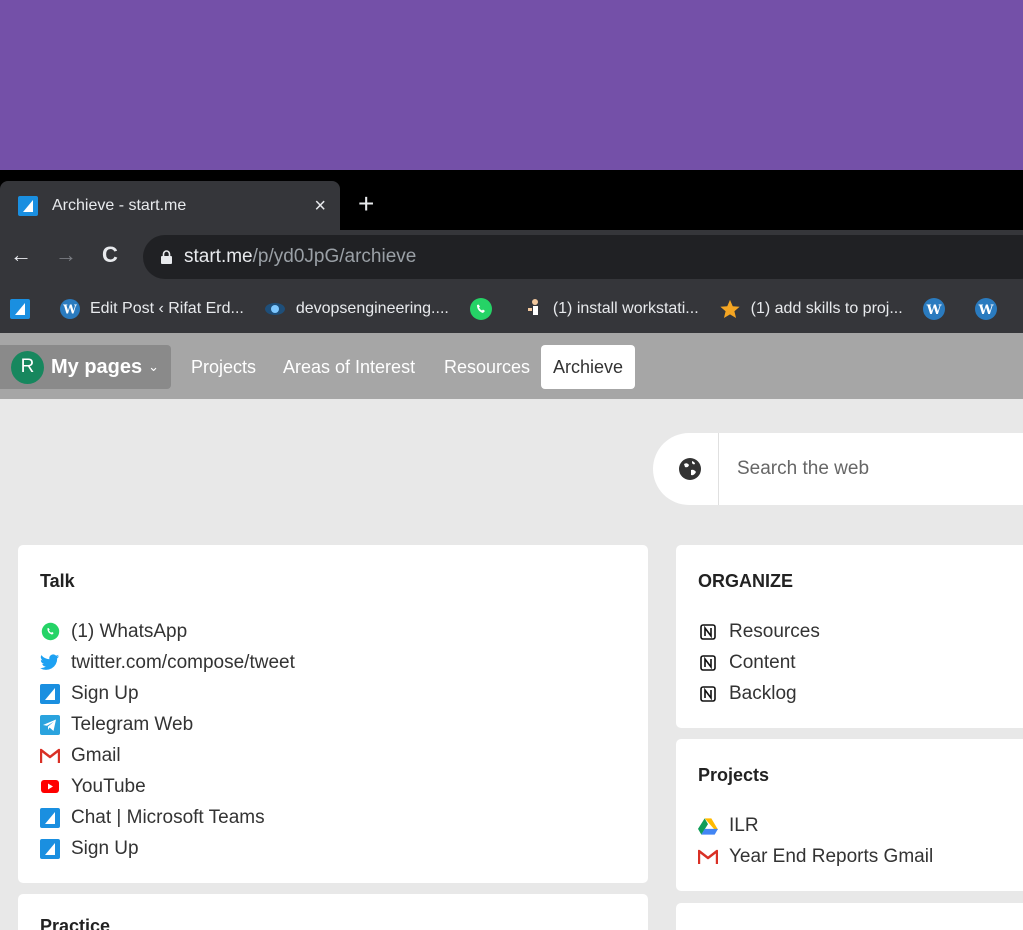 The width and height of the screenshot is (1023, 930). Describe the element at coordinates (849, 916) in the screenshot. I see `widget-card` at that location.